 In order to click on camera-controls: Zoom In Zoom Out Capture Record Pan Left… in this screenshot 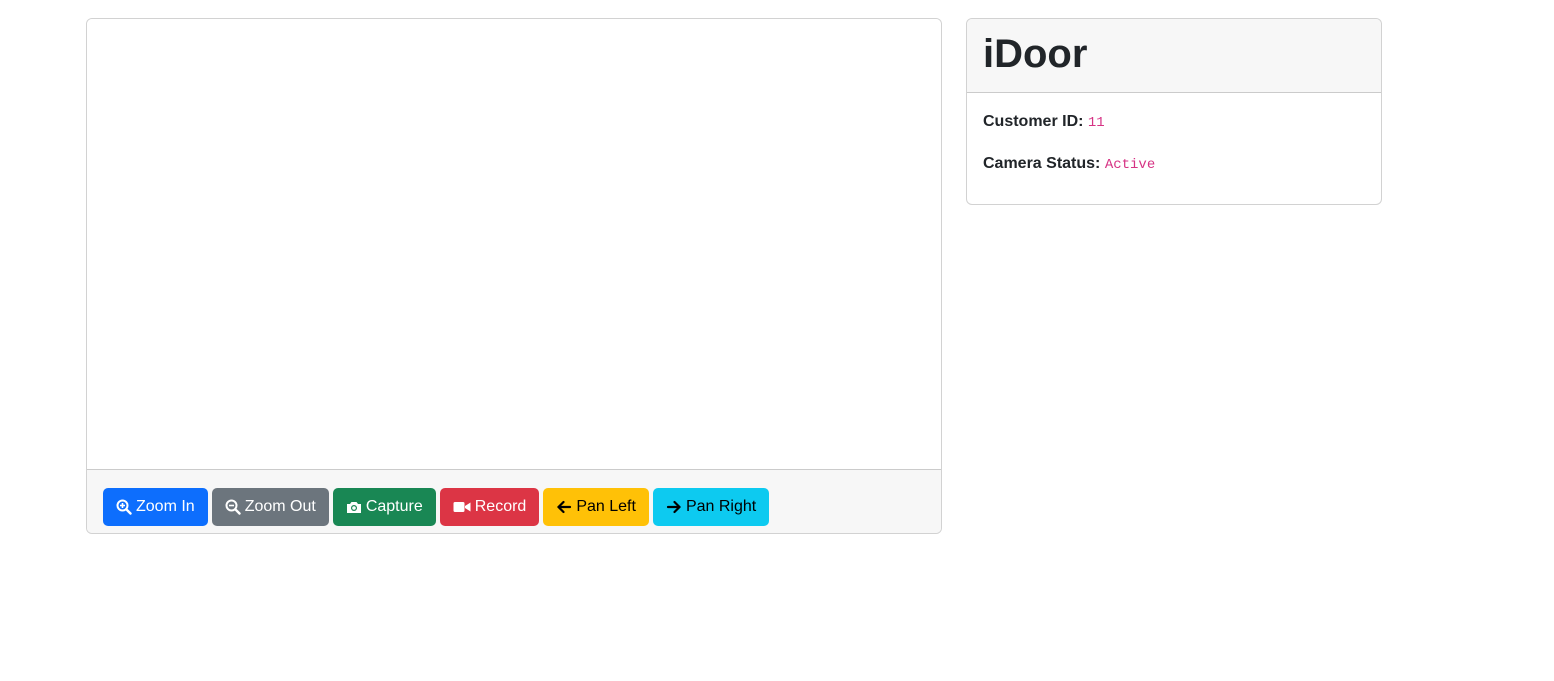, I will do `click(514, 501)`.